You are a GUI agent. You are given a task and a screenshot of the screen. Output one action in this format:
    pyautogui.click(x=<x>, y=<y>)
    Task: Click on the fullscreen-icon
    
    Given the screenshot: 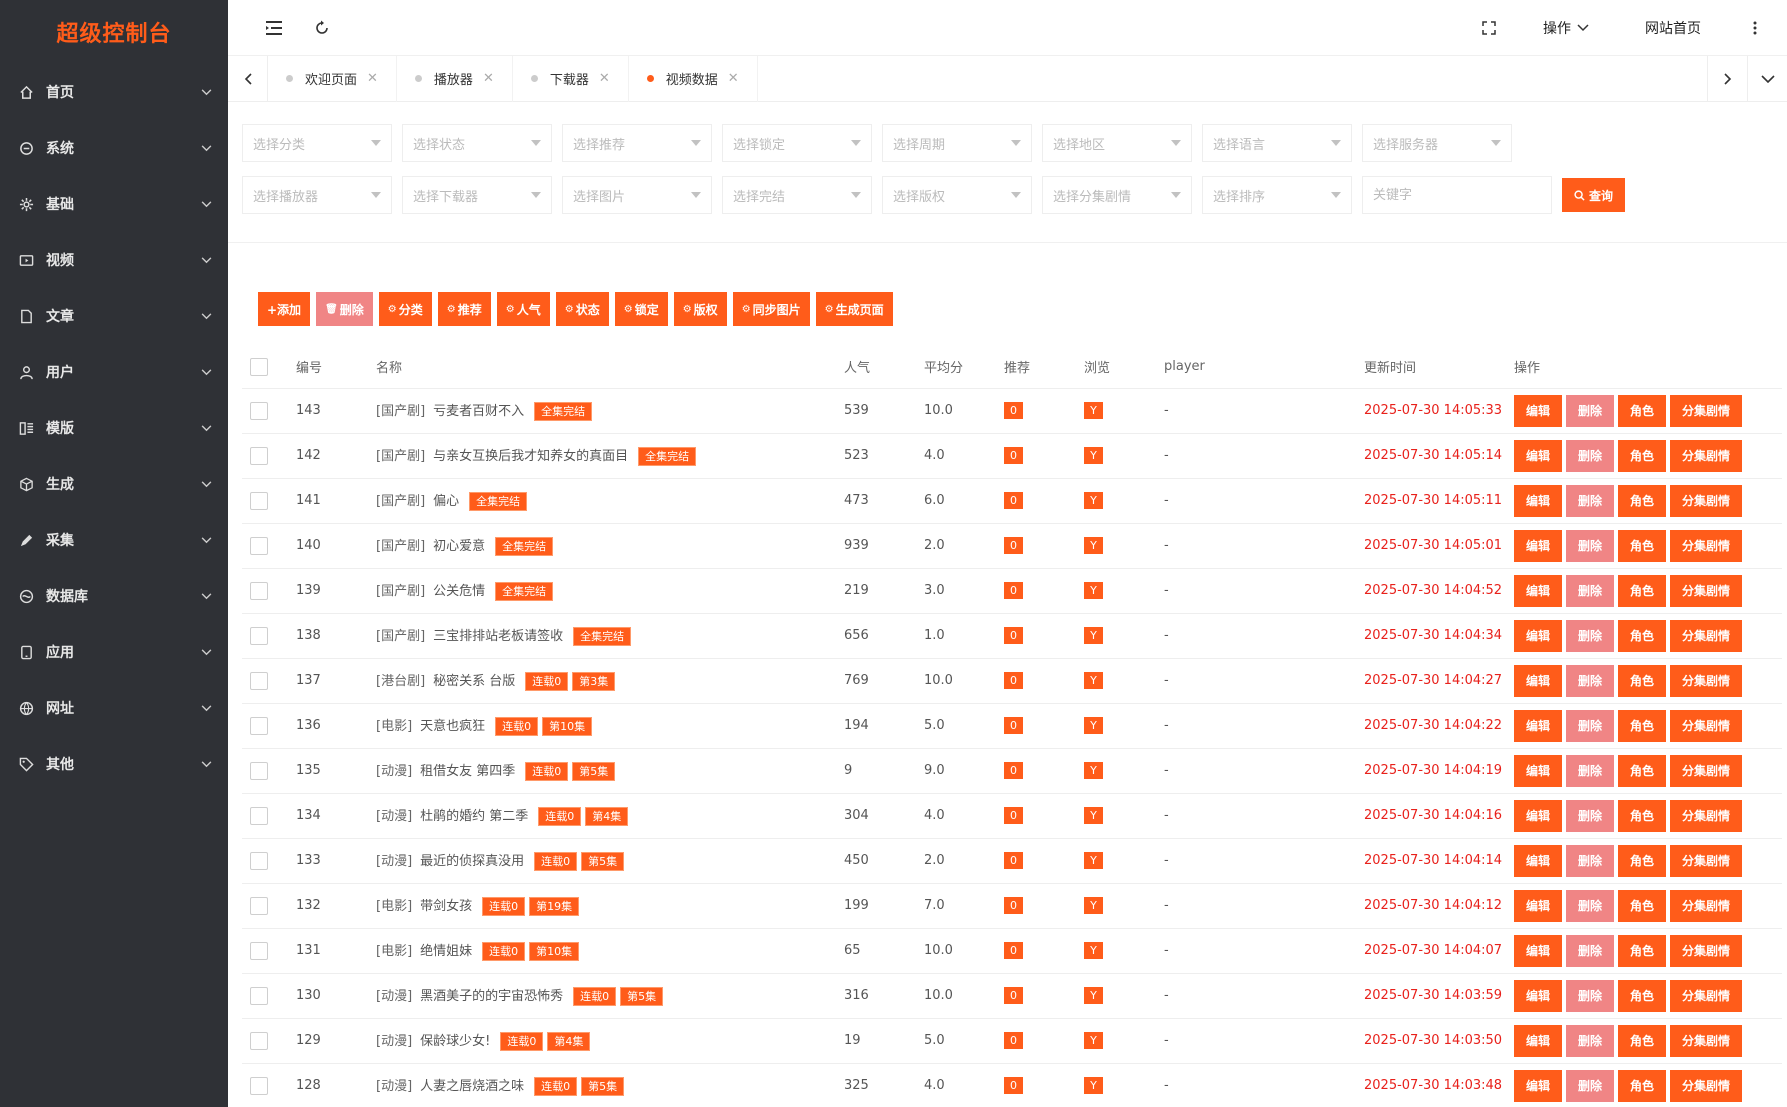 What is the action you would take?
    pyautogui.click(x=1489, y=28)
    